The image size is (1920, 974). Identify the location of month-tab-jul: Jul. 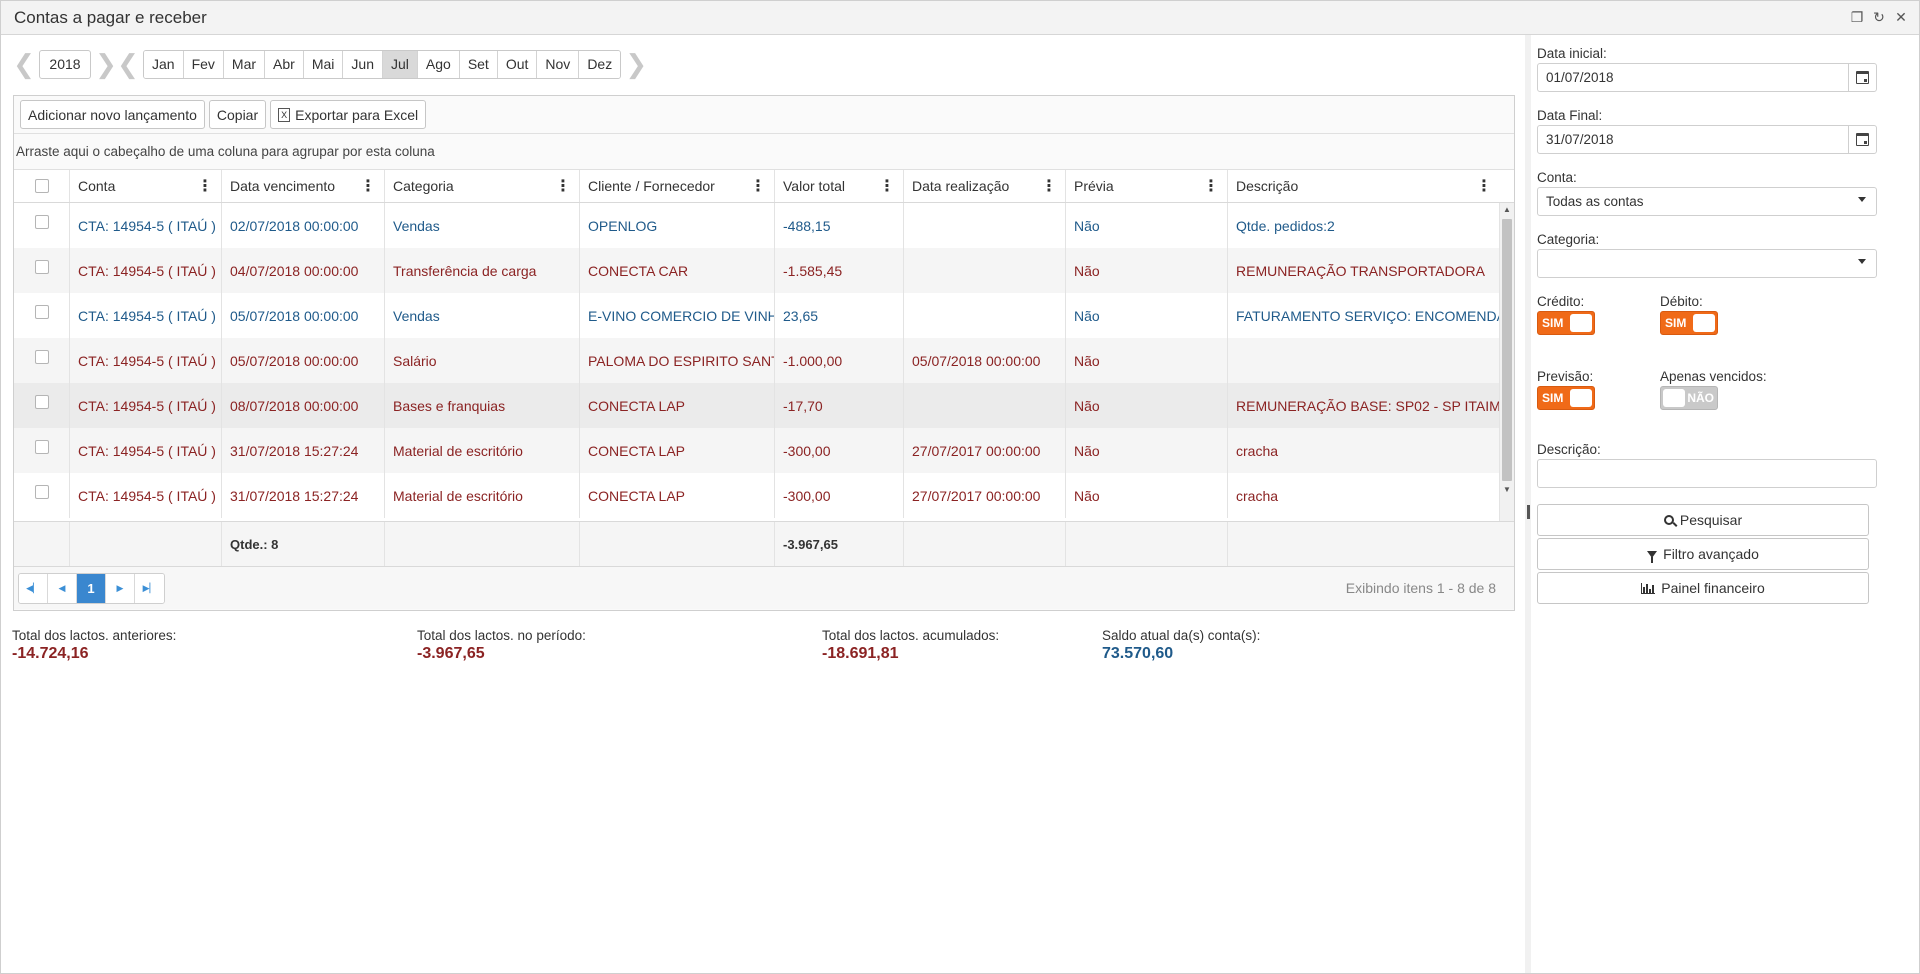
(400, 64).